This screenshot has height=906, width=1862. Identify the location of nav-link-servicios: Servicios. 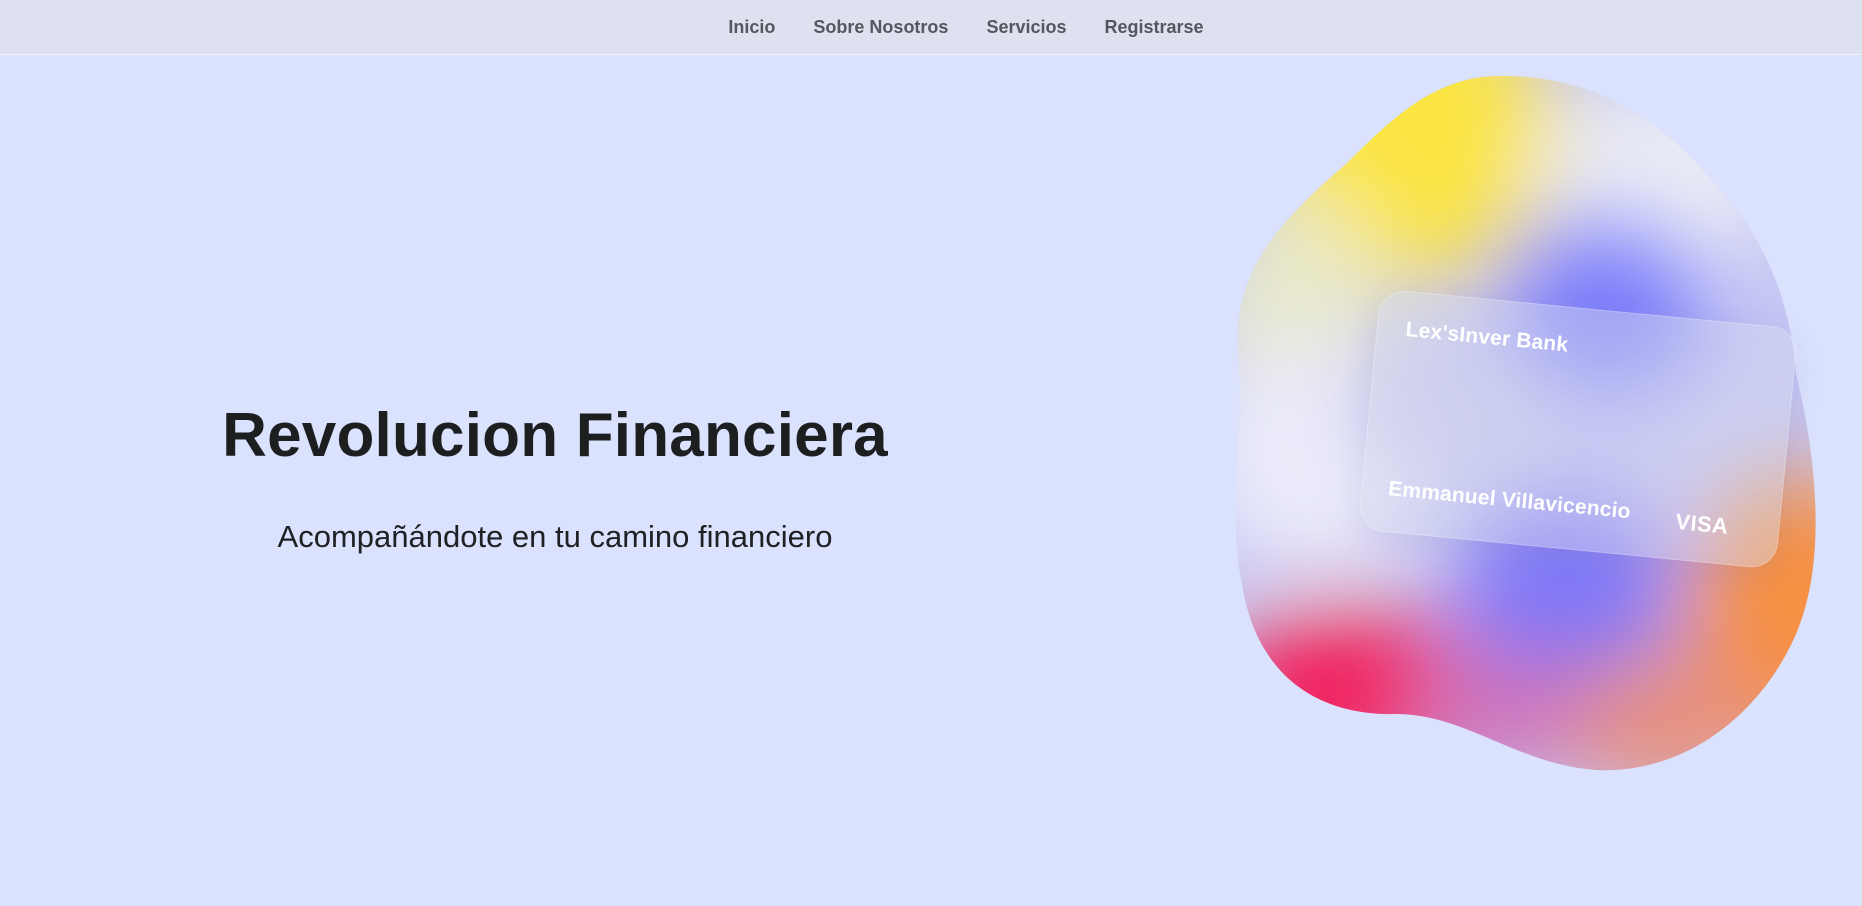
(1026, 27).